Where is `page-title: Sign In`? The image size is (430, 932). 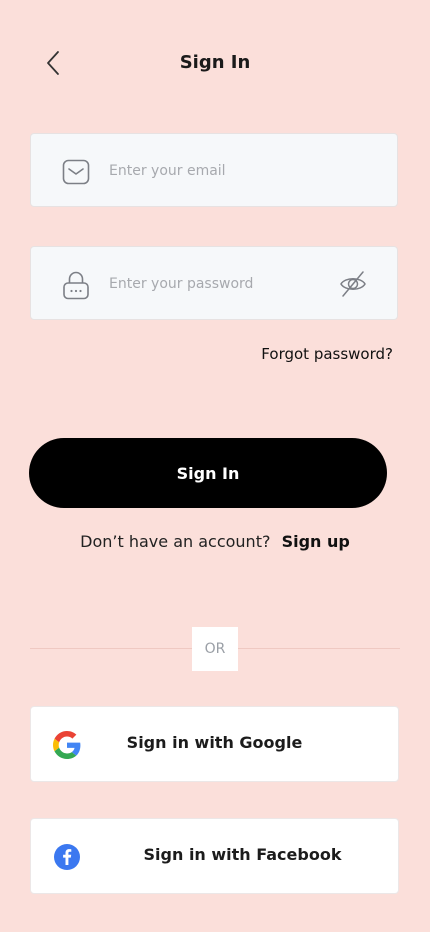 page-title: Sign In is located at coordinates (215, 62).